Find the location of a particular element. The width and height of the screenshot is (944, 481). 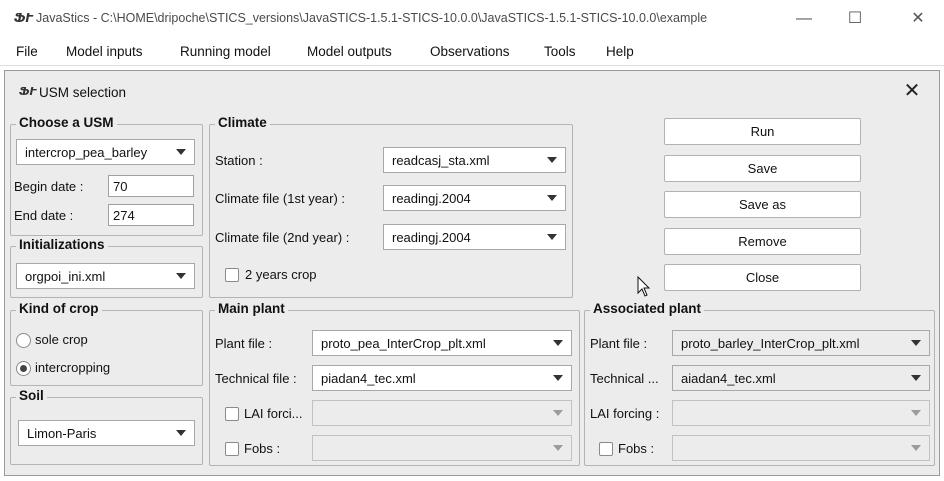

intercropping-label: intercropping is located at coordinates (73, 367).